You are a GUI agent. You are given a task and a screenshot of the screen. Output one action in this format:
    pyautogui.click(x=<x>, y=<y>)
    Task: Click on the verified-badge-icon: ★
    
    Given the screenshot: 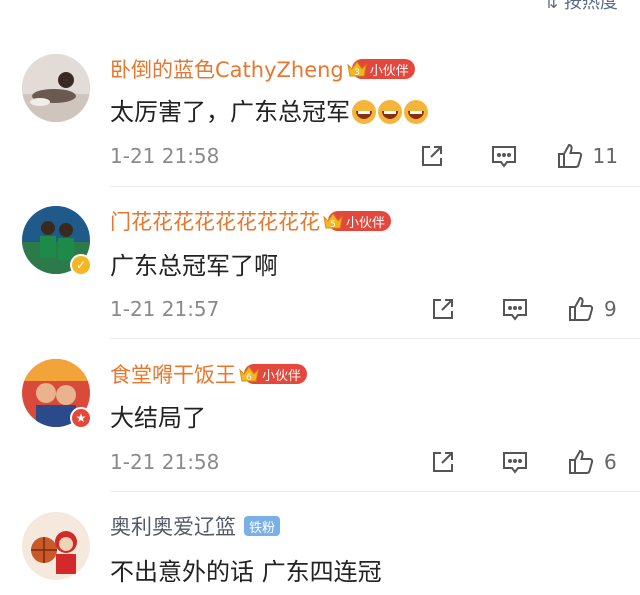 What is the action you would take?
    pyautogui.click(x=81, y=418)
    